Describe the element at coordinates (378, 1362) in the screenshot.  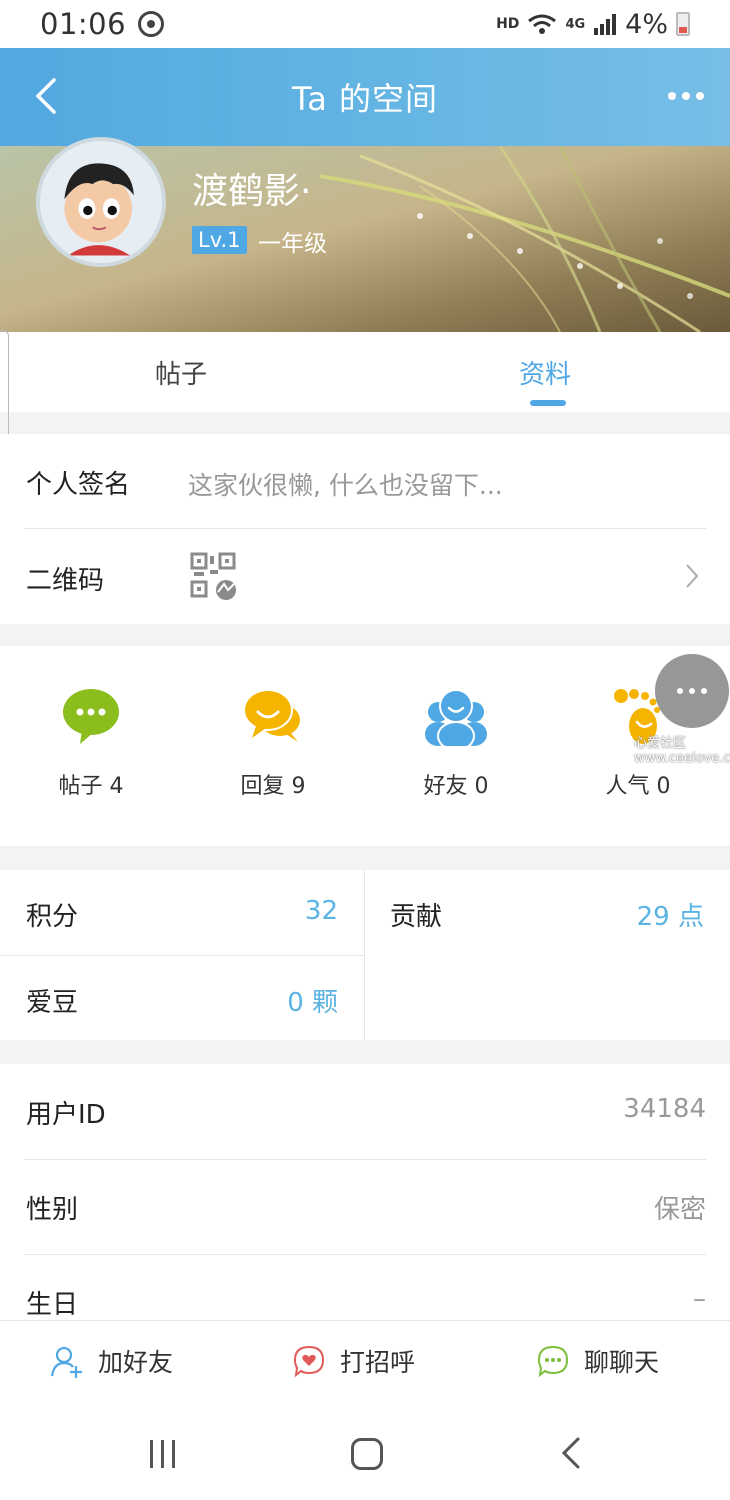
I see `greet-label: 打招呼` at that location.